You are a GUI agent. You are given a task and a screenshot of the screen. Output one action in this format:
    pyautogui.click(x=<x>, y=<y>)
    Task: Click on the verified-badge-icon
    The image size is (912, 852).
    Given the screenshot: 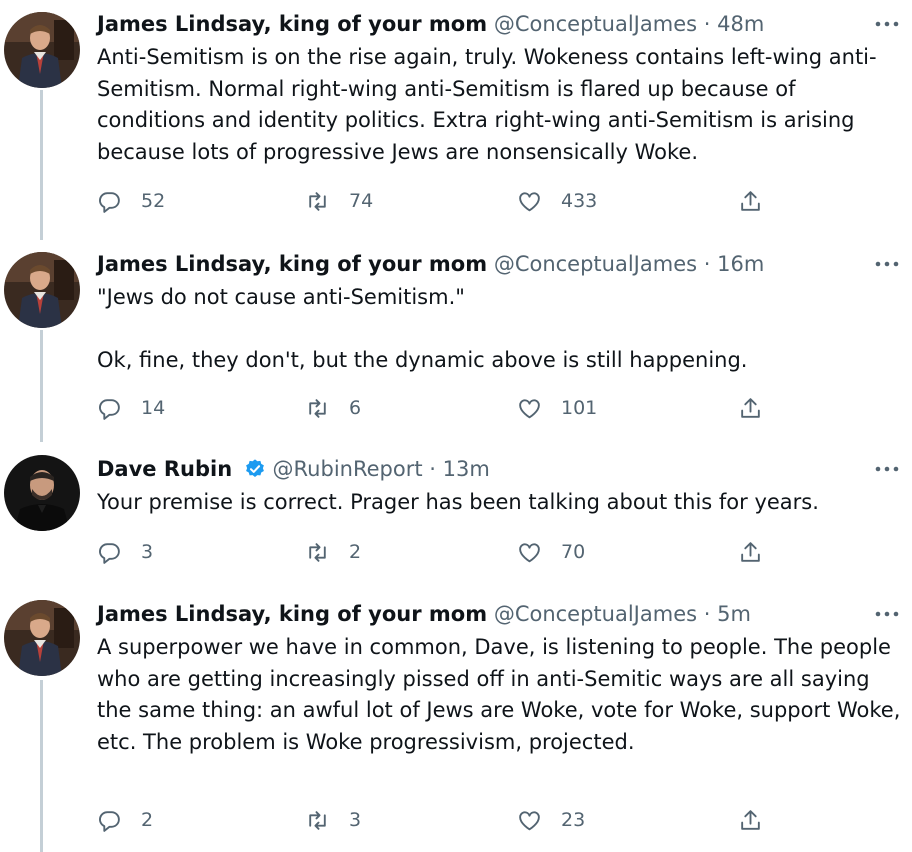 What is the action you would take?
    pyautogui.click(x=254, y=468)
    